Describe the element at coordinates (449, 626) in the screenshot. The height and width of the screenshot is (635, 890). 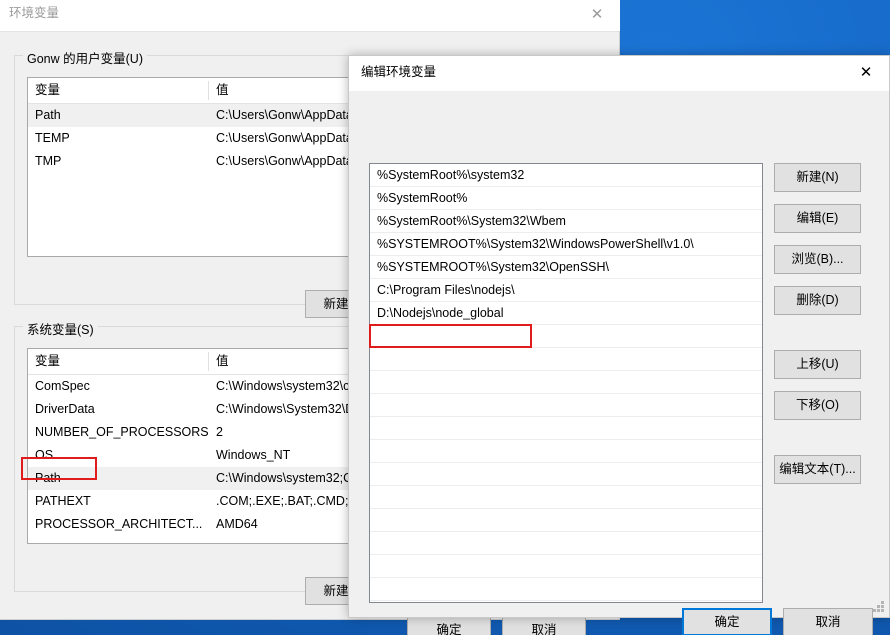
I see `background-ok-button: 确定` at that location.